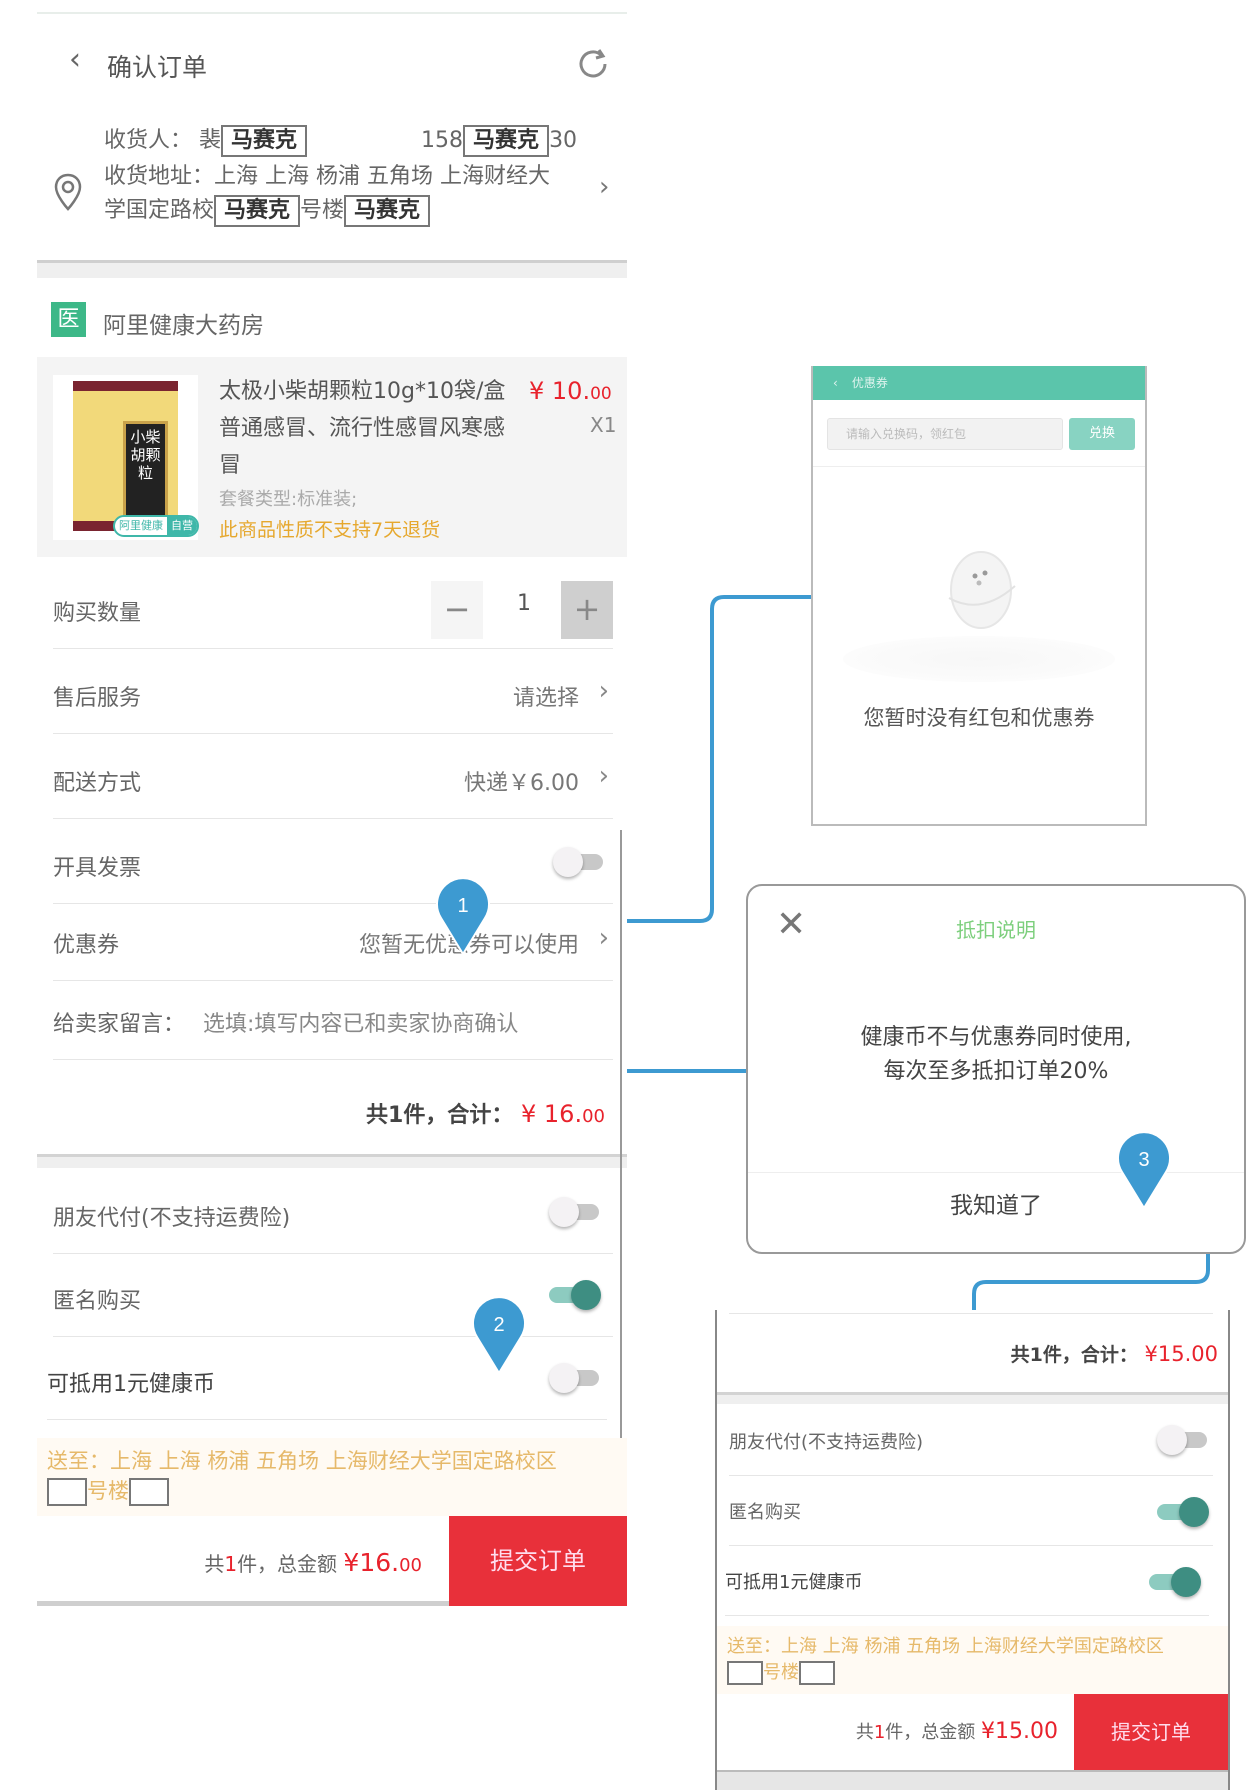 This screenshot has width=1258, height=1790. I want to click on coupon-label: 优惠券, so click(86, 945).